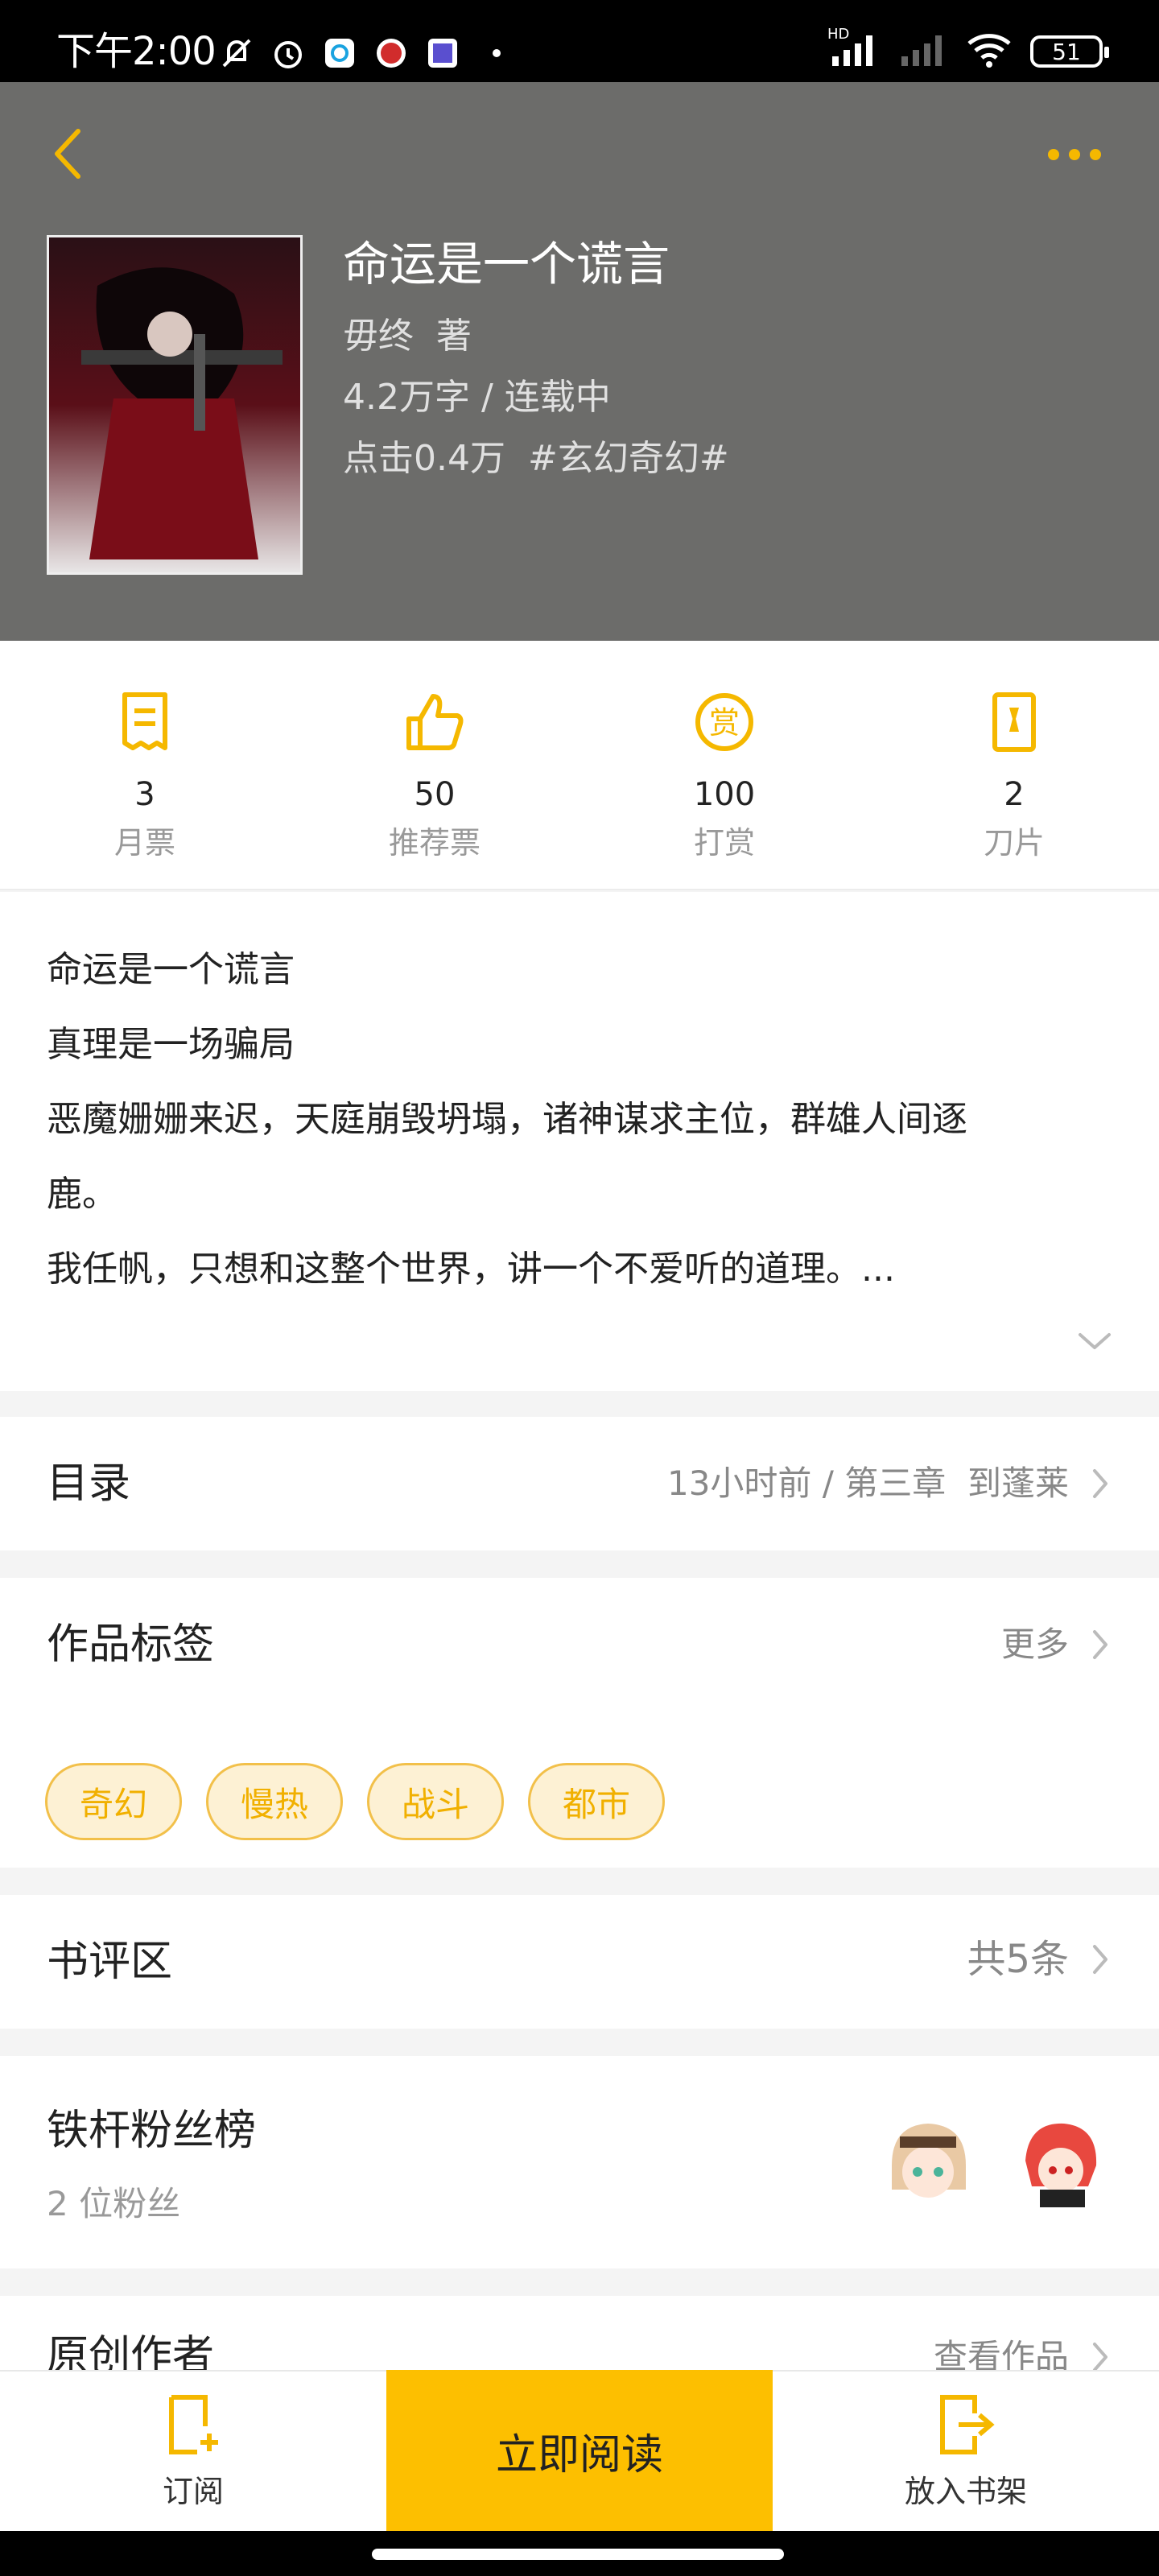 This screenshot has height=2576, width=1159. I want to click on stat-label: 刀片, so click(1014, 843).